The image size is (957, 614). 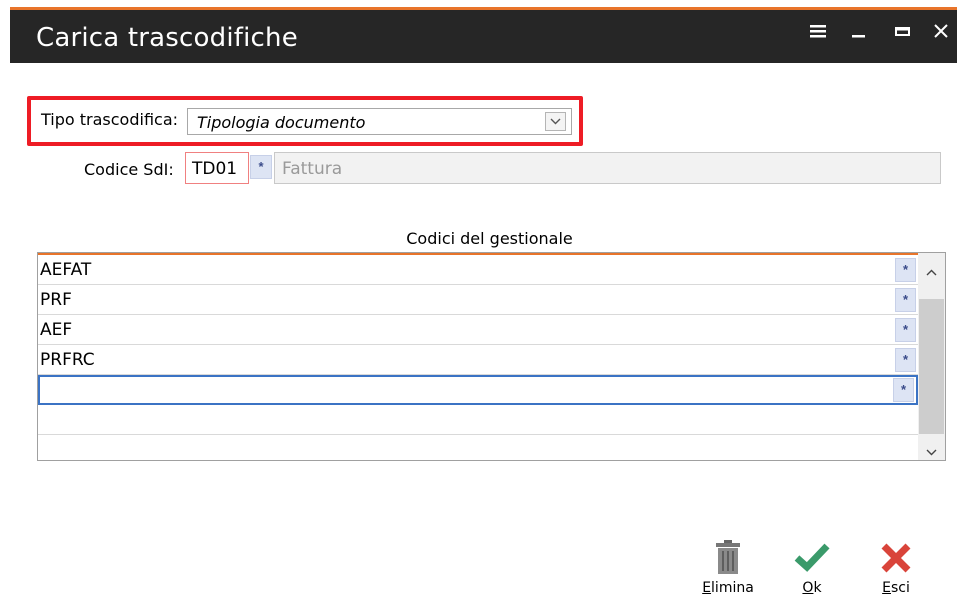 I want to click on checkmark-icon, so click(x=812, y=557).